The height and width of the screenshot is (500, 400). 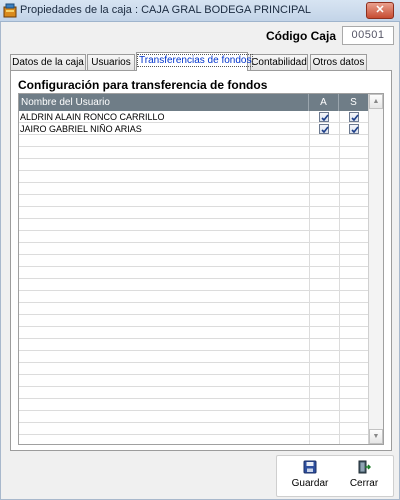 I want to click on vertical-scrollbar: ▲ ▼, so click(x=375, y=269).